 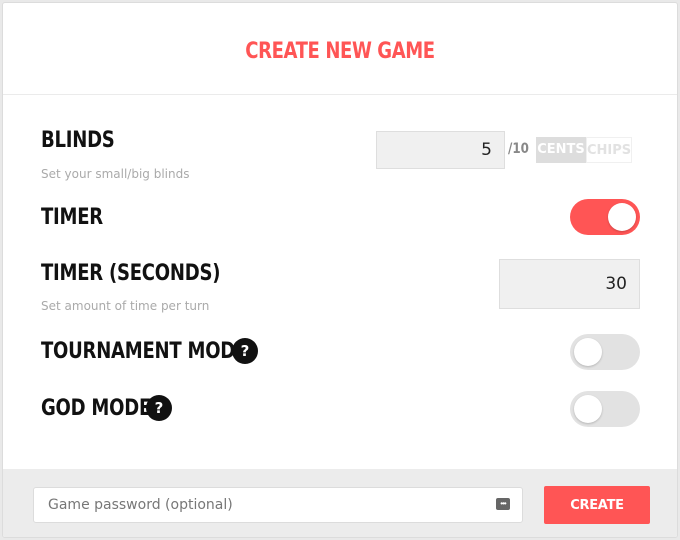 I want to click on timer-seconds-hint: Set amount of time per turn, so click(x=125, y=306).